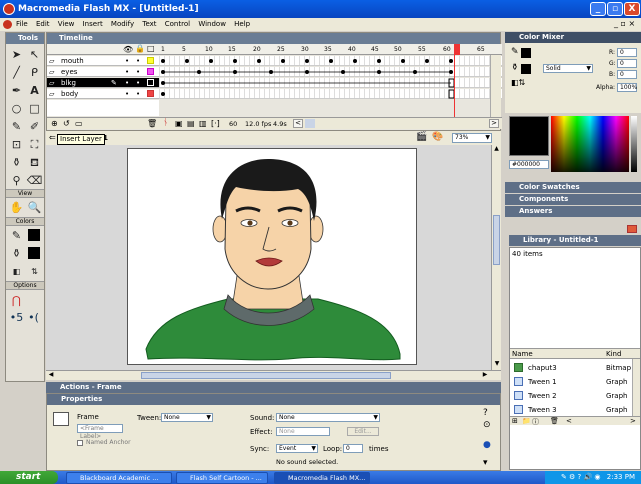  Describe the element at coordinates (34, 108) in the screenshot. I see `rectangle-tool-icon: □` at that location.